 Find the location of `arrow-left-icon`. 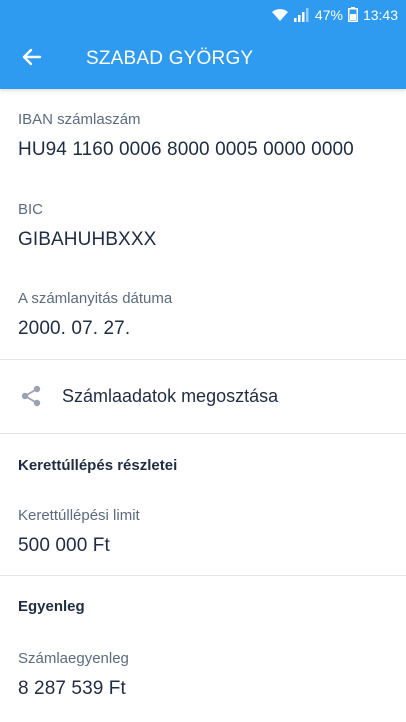

arrow-left-icon is located at coordinates (32, 59).